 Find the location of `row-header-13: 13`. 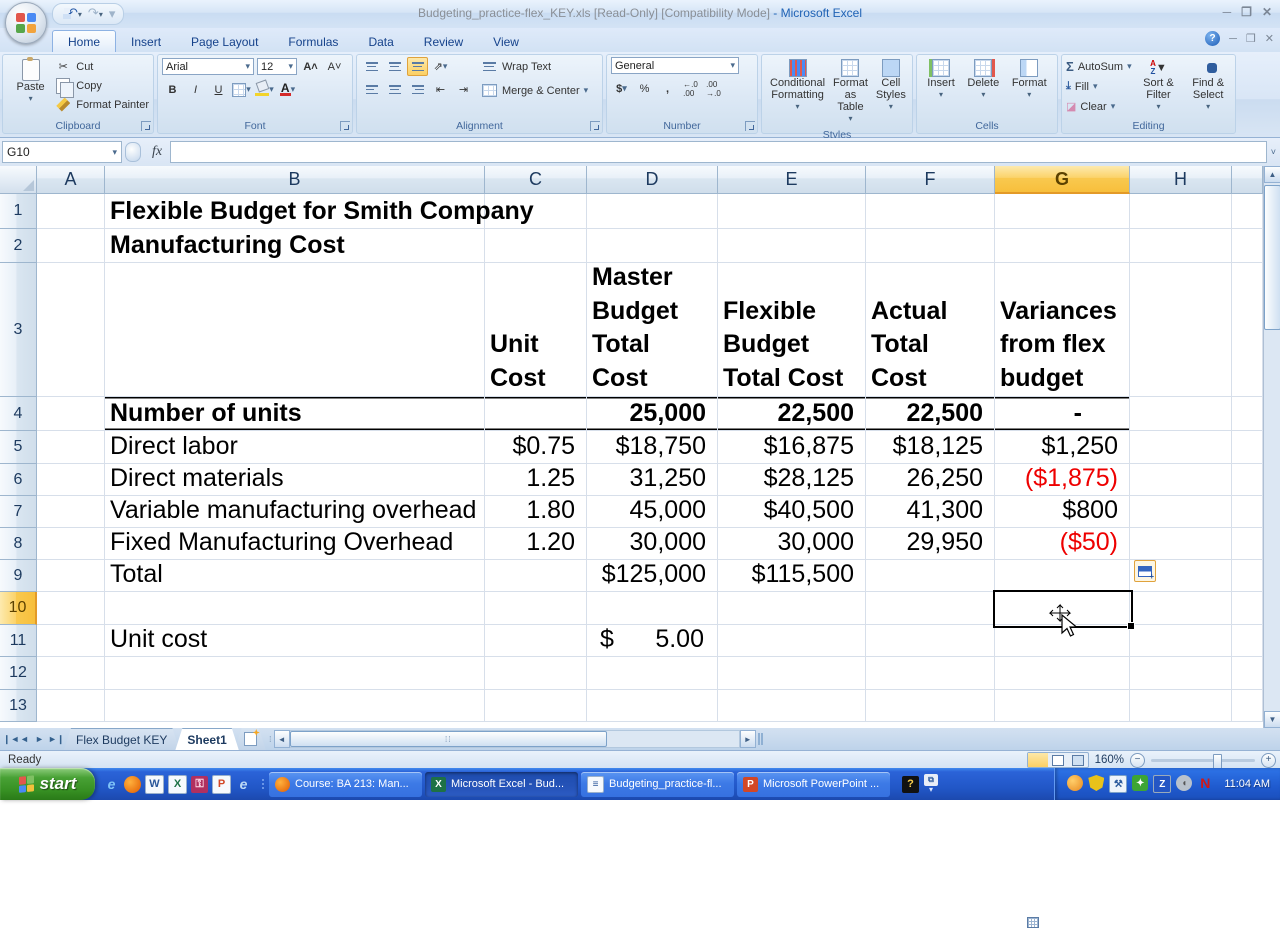

row-header-13: 13 is located at coordinates (18, 706).